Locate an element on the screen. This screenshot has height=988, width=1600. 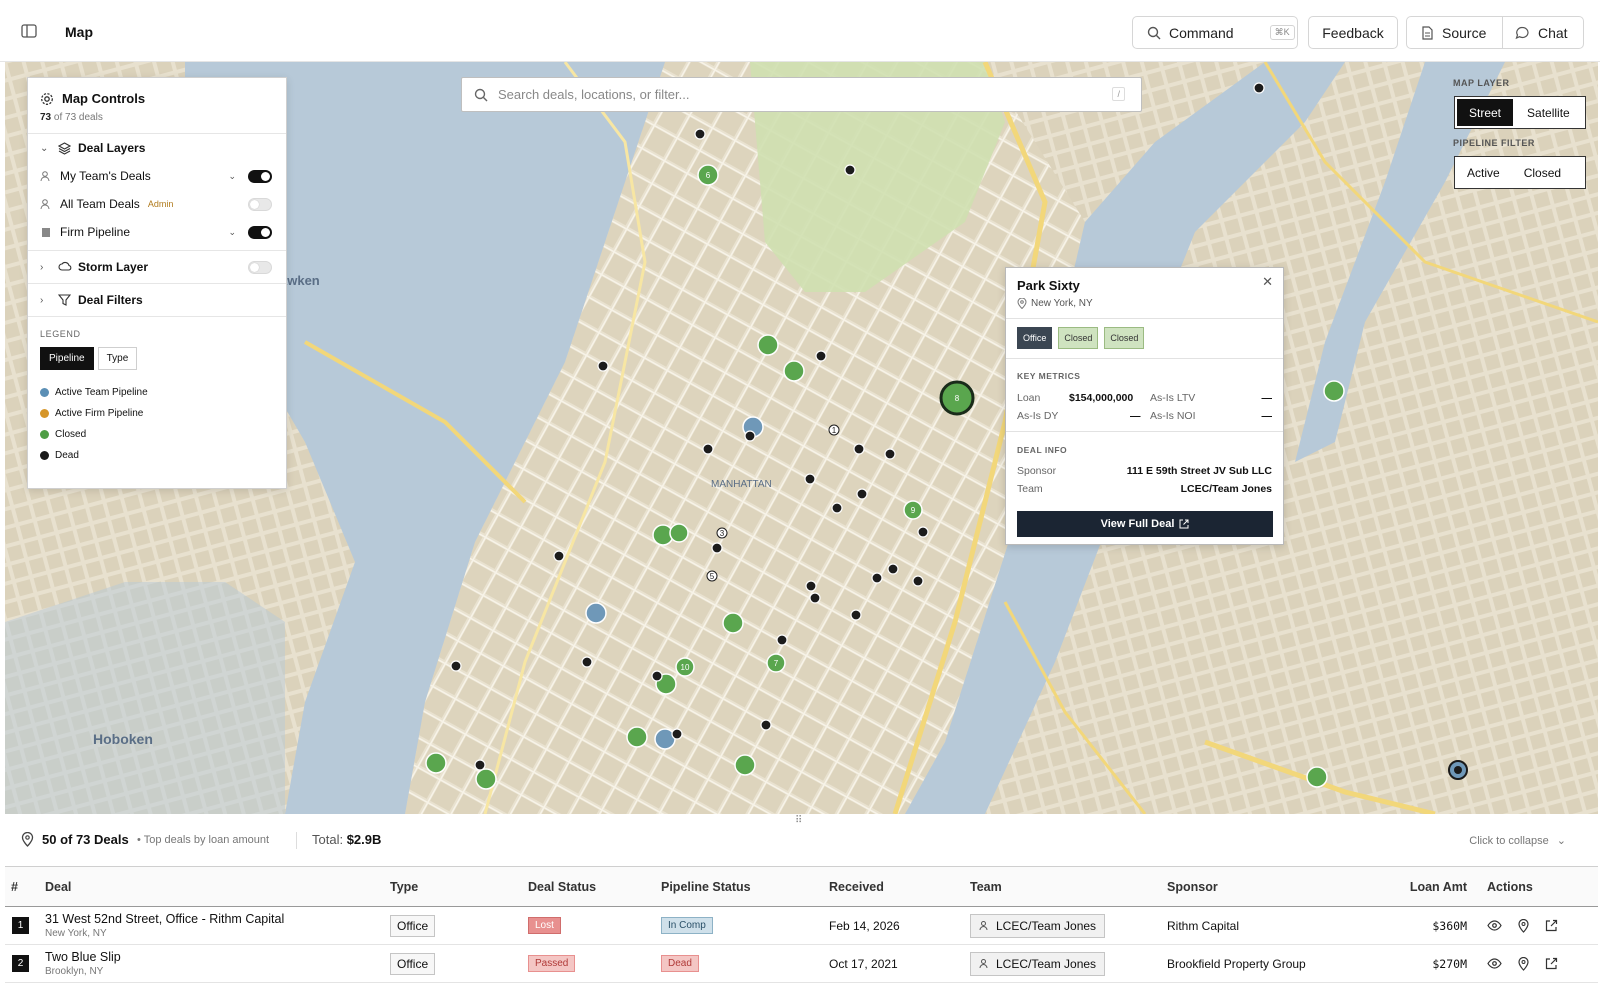
chat-icon is located at coordinates (1522, 32).